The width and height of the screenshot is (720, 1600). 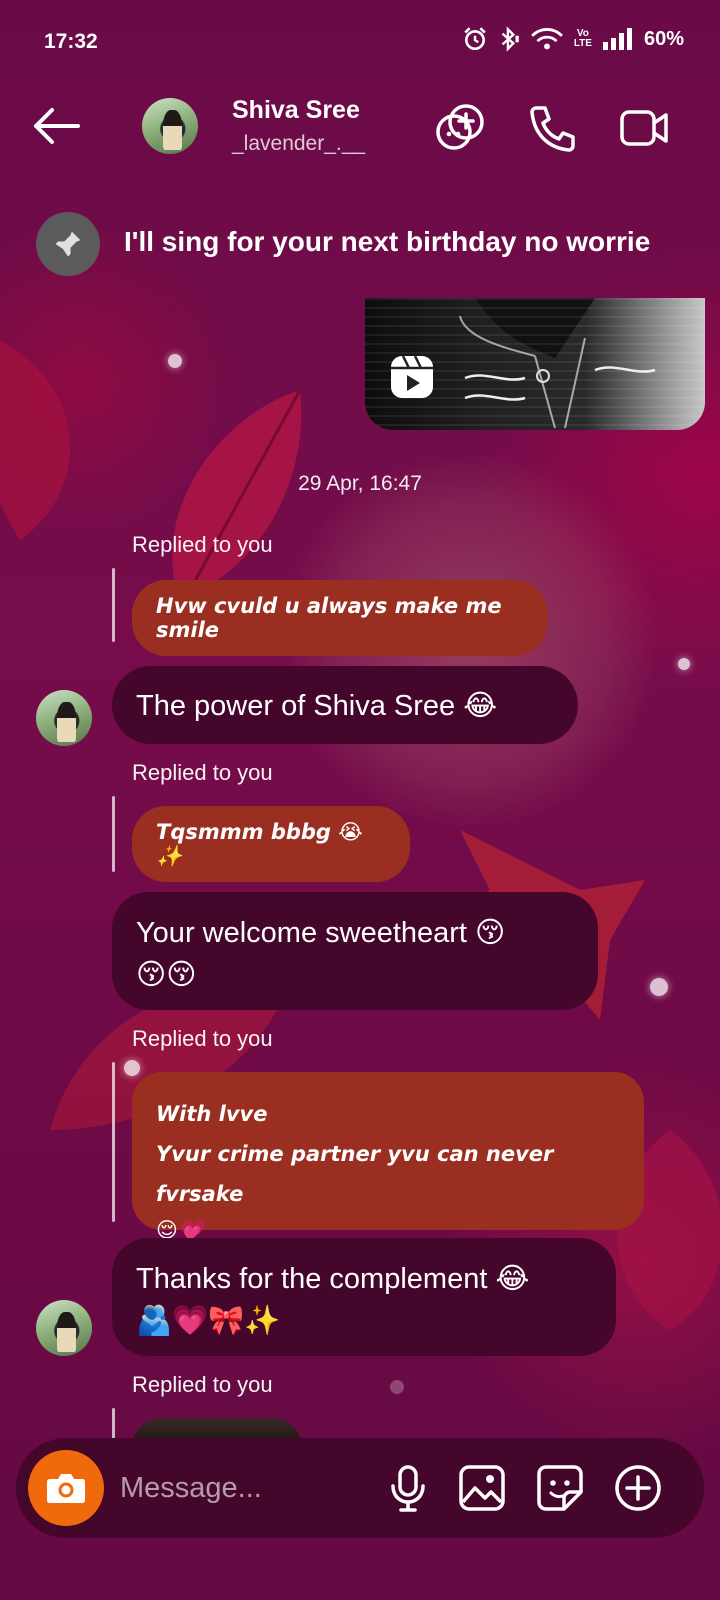 What do you see at coordinates (360, 483) in the screenshot?
I see `chat-timestamp: 29 Apr, 16:47` at bounding box center [360, 483].